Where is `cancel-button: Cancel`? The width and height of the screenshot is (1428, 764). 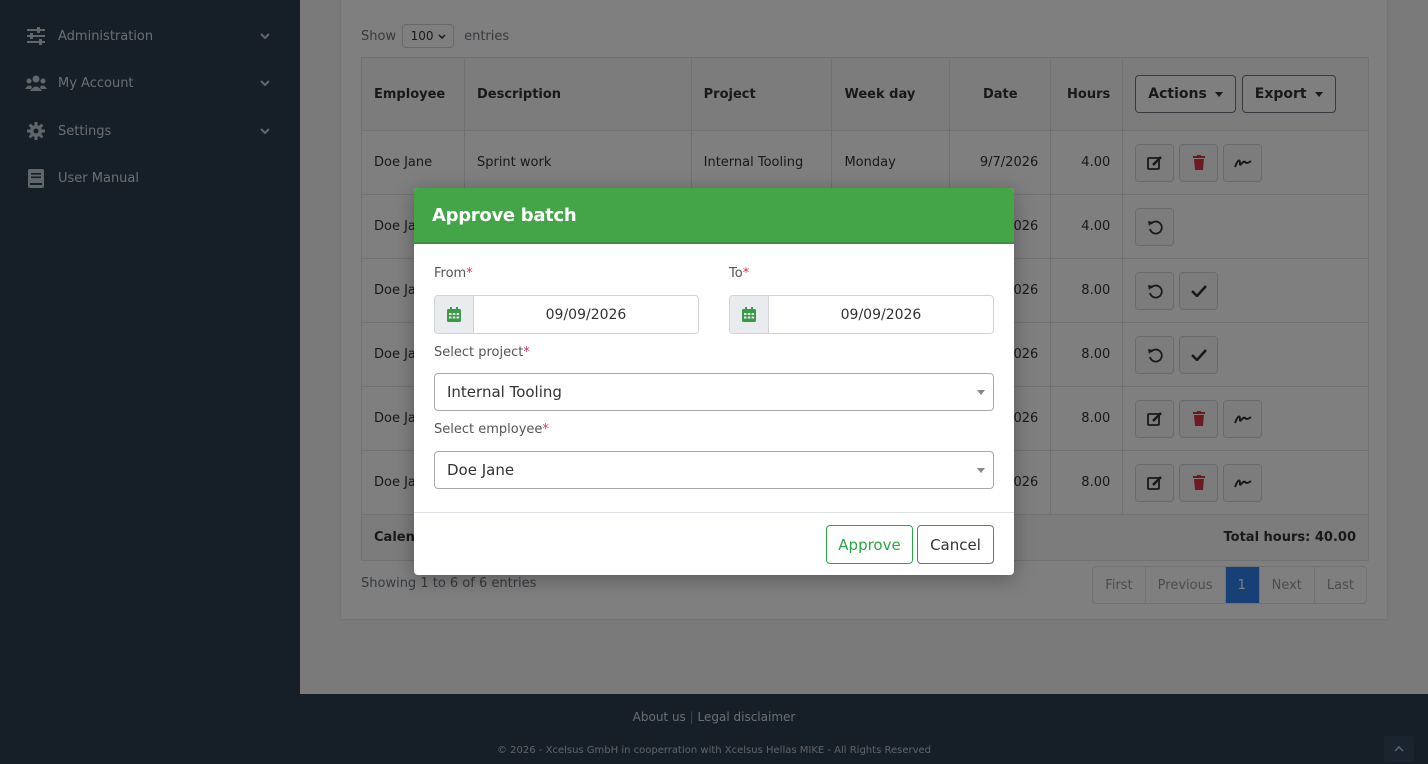 cancel-button: Cancel is located at coordinates (955, 544).